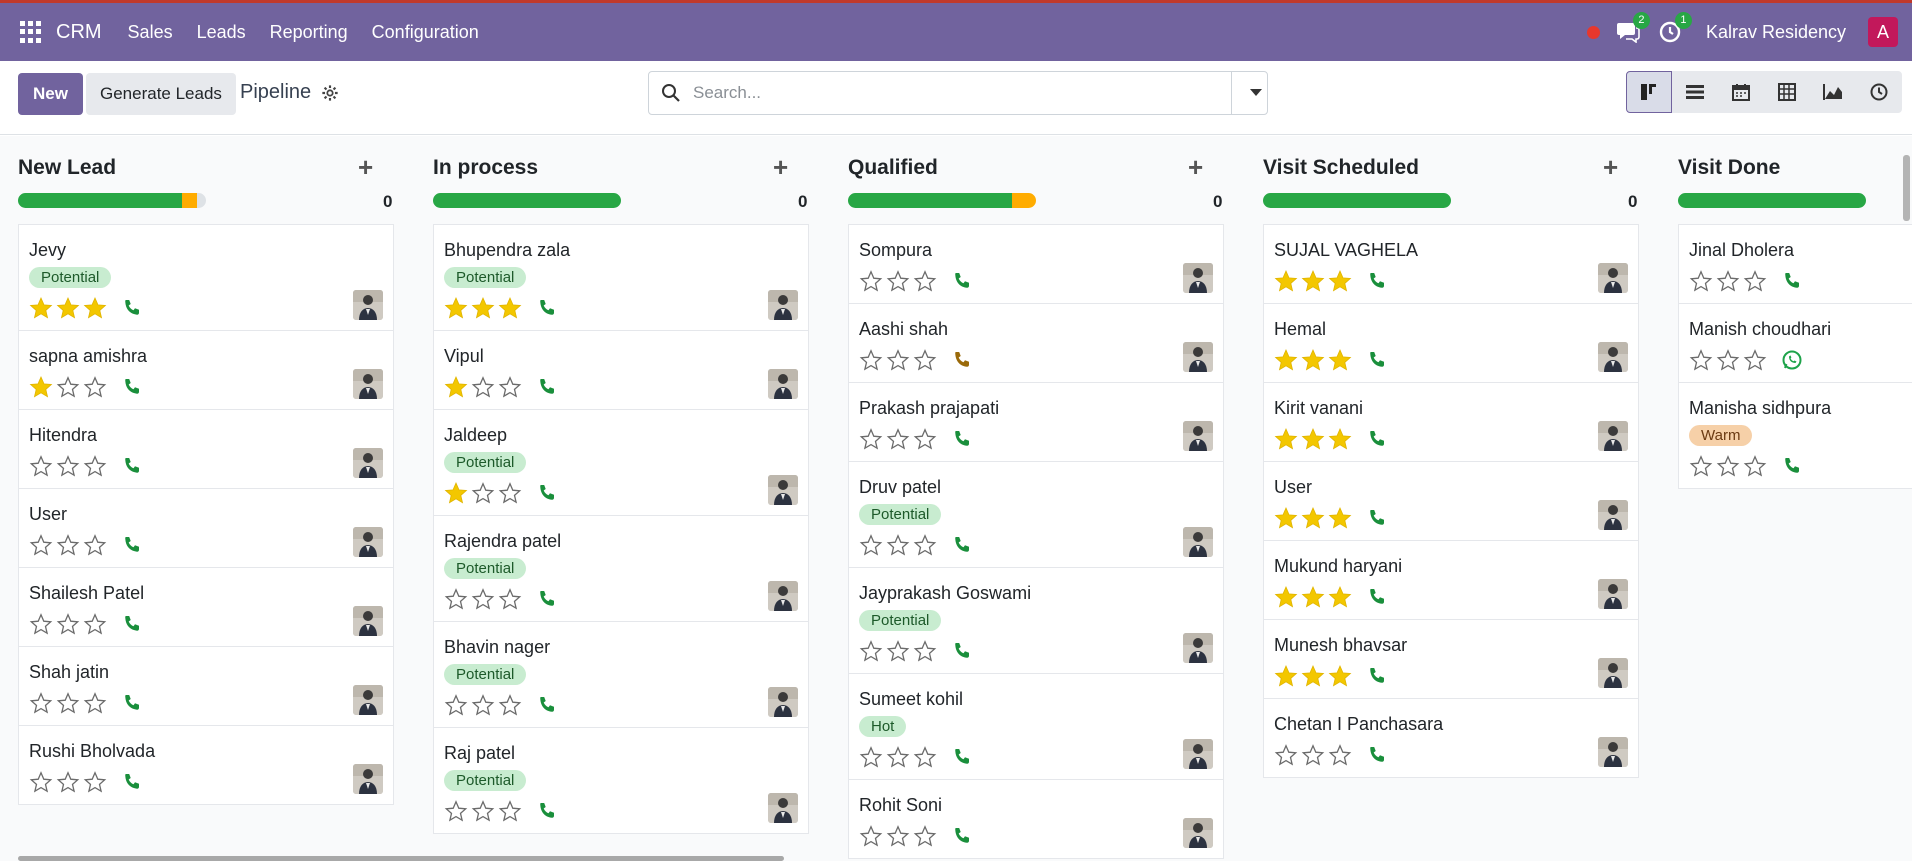 The height and width of the screenshot is (861, 1912). What do you see at coordinates (1593, 32) in the screenshot?
I see `recording-dot-icon` at bounding box center [1593, 32].